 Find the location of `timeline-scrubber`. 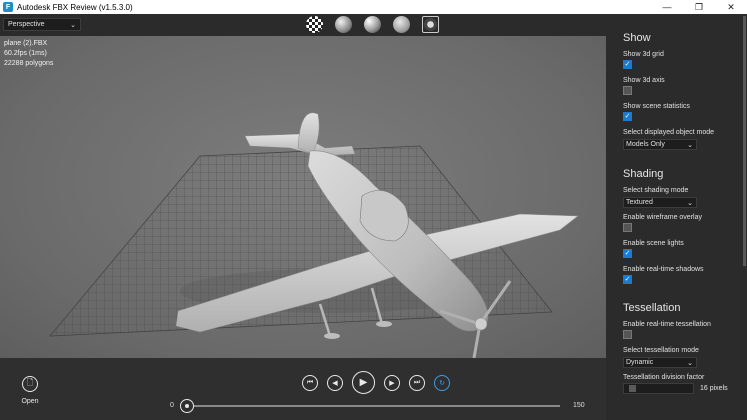

timeline-scrubber is located at coordinates (187, 406).